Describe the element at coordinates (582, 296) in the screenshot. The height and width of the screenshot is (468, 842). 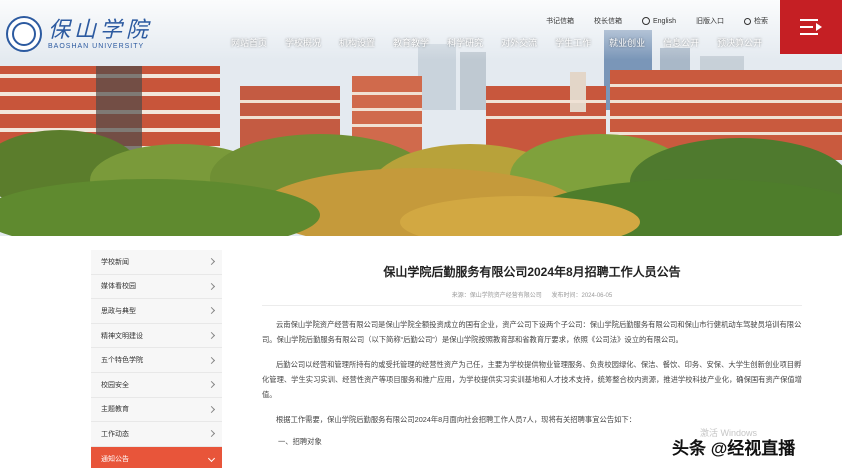
I see `article-date: 发布时间：2024-06-05` at that location.